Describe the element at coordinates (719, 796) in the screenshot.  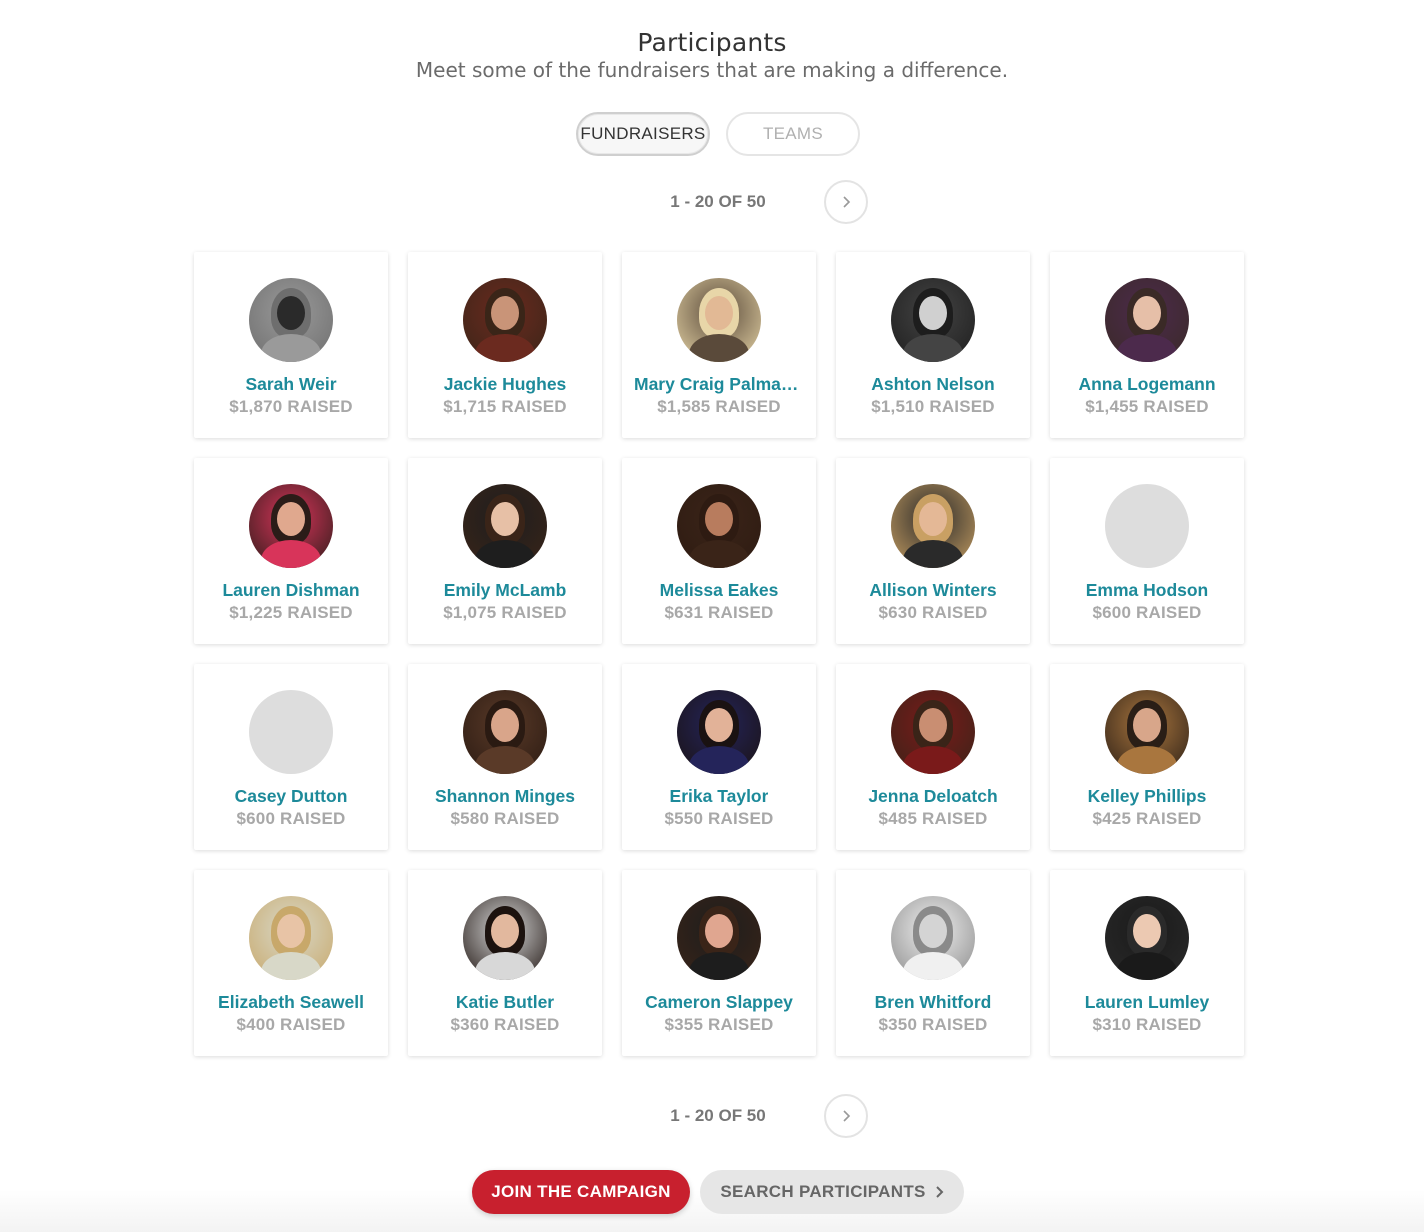
I see `participant-name: Erika Taylor` at that location.